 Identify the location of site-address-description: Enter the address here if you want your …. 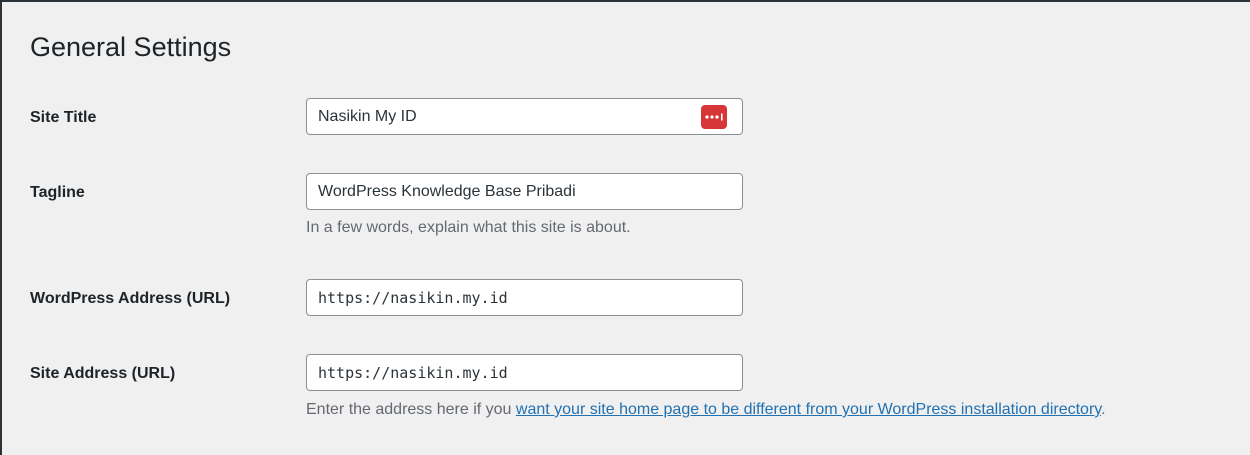
(706, 410).